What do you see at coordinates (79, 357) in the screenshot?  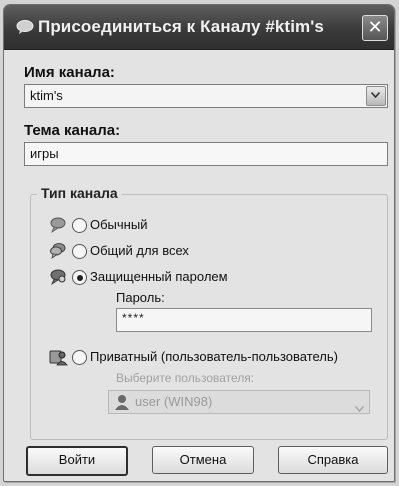 I see `radio-private` at bounding box center [79, 357].